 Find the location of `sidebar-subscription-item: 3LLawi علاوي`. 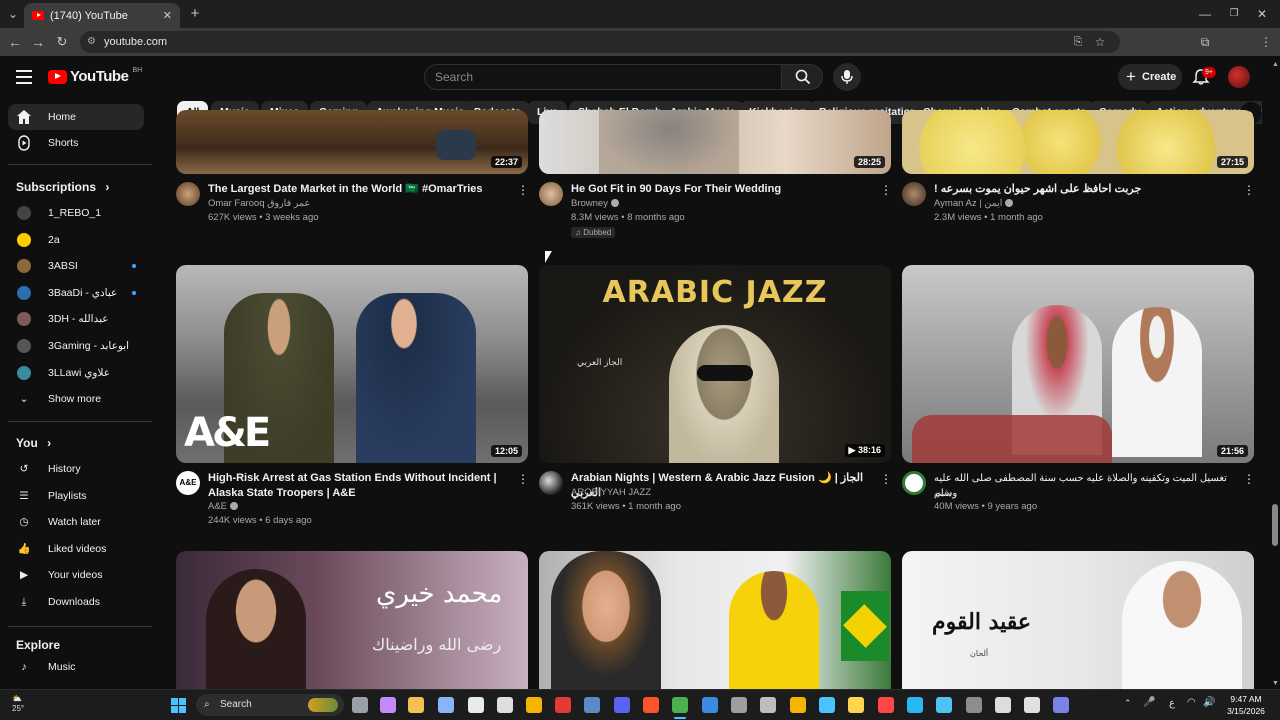

sidebar-subscription-item: 3LLawi علاوي is located at coordinates (76, 373).